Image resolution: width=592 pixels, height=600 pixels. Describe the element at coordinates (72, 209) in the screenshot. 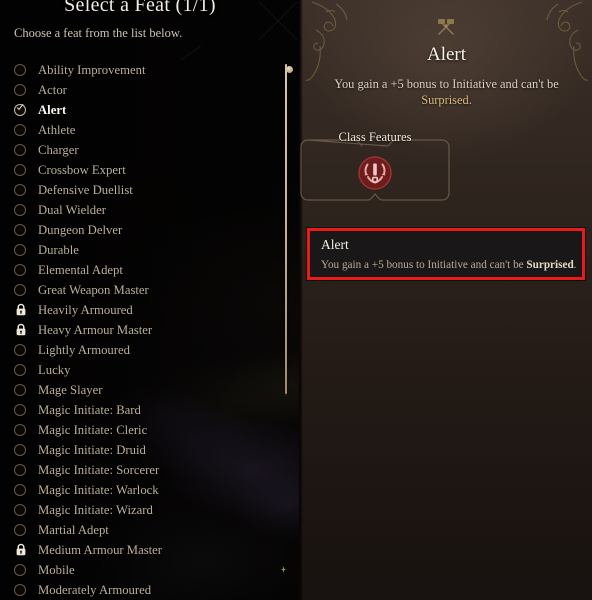

I see `feat-list-item-label: Dual Wielder` at that location.